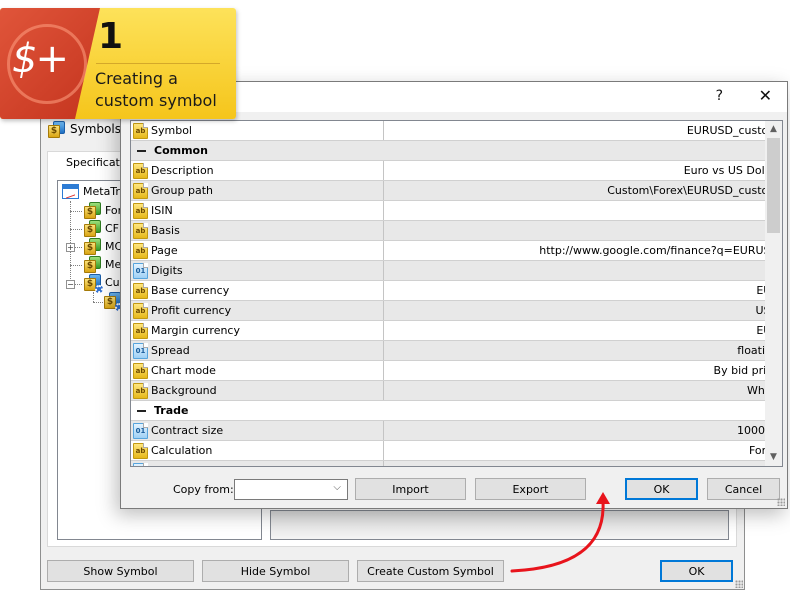 This screenshot has height=590, width=790. Describe the element at coordinates (103, 246) in the screenshot. I see `tree-item-mc: $ MC` at that location.